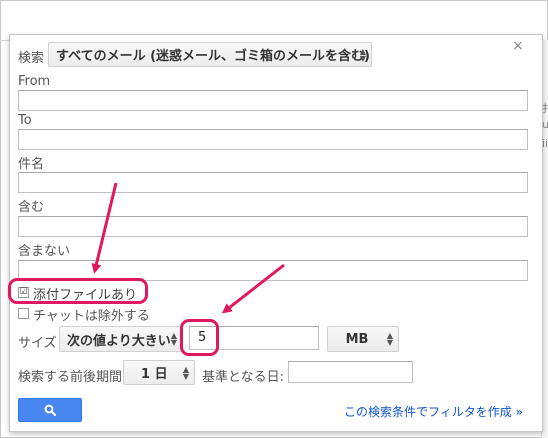 This screenshot has height=438, width=548. Describe the element at coordinates (34, 81) in the screenshot. I see `from-label: From` at that location.